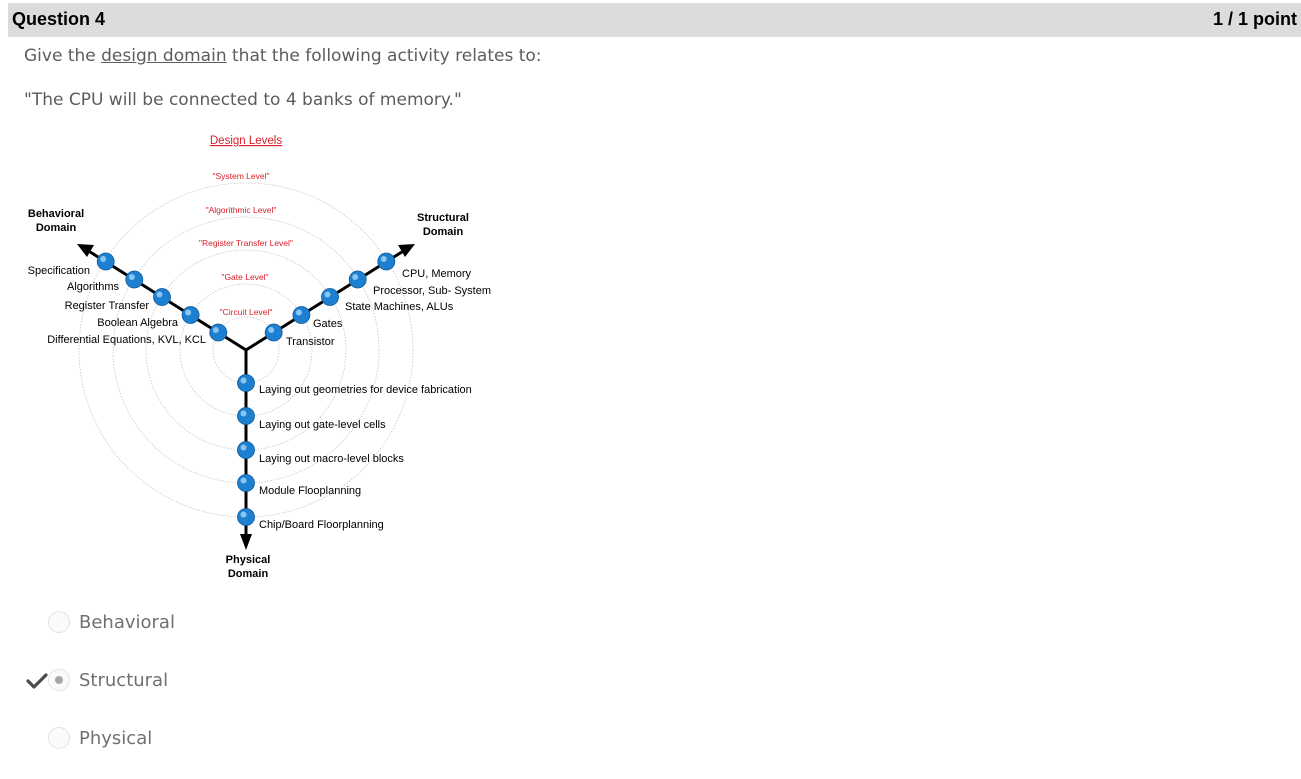 Image resolution: width=1301 pixels, height=779 pixels. What do you see at coordinates (116, 738) in the screenshot?
I see `choice-label-physical: Physical` at bounding box center [116, 738].